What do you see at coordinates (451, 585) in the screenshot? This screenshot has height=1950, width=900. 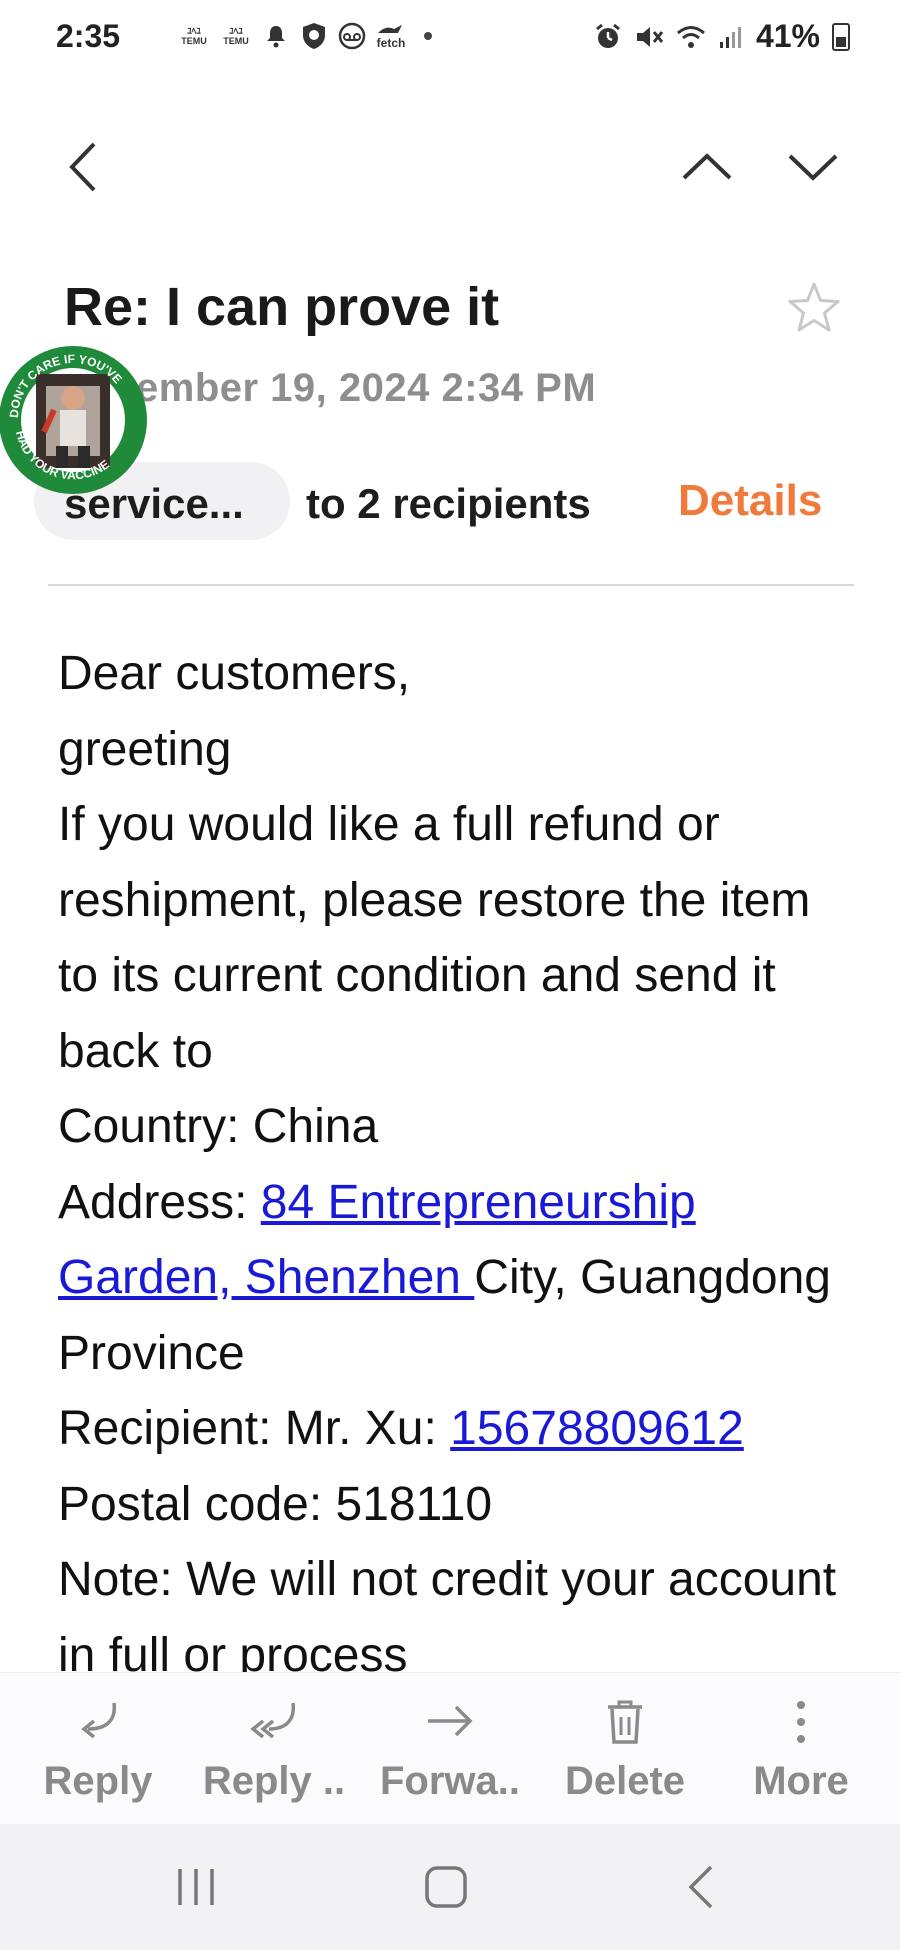 I see `header-divider` at bounding box center [451, 585].